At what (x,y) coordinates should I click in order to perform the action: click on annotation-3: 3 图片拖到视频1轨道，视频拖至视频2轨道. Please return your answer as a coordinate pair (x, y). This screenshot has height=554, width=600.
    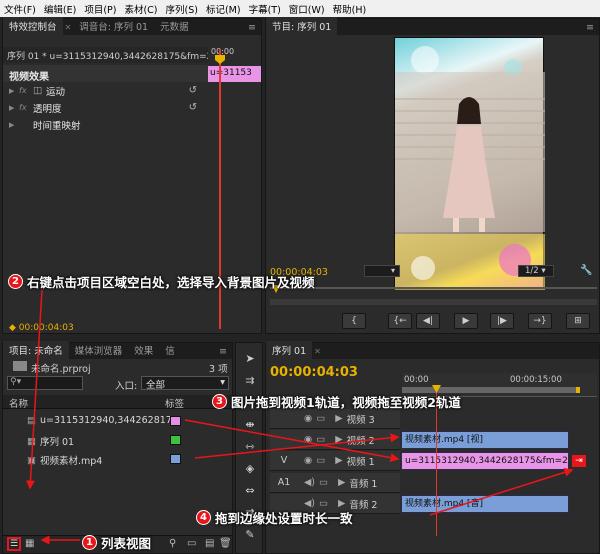
    Looking at the image, I should click on (336, 401).